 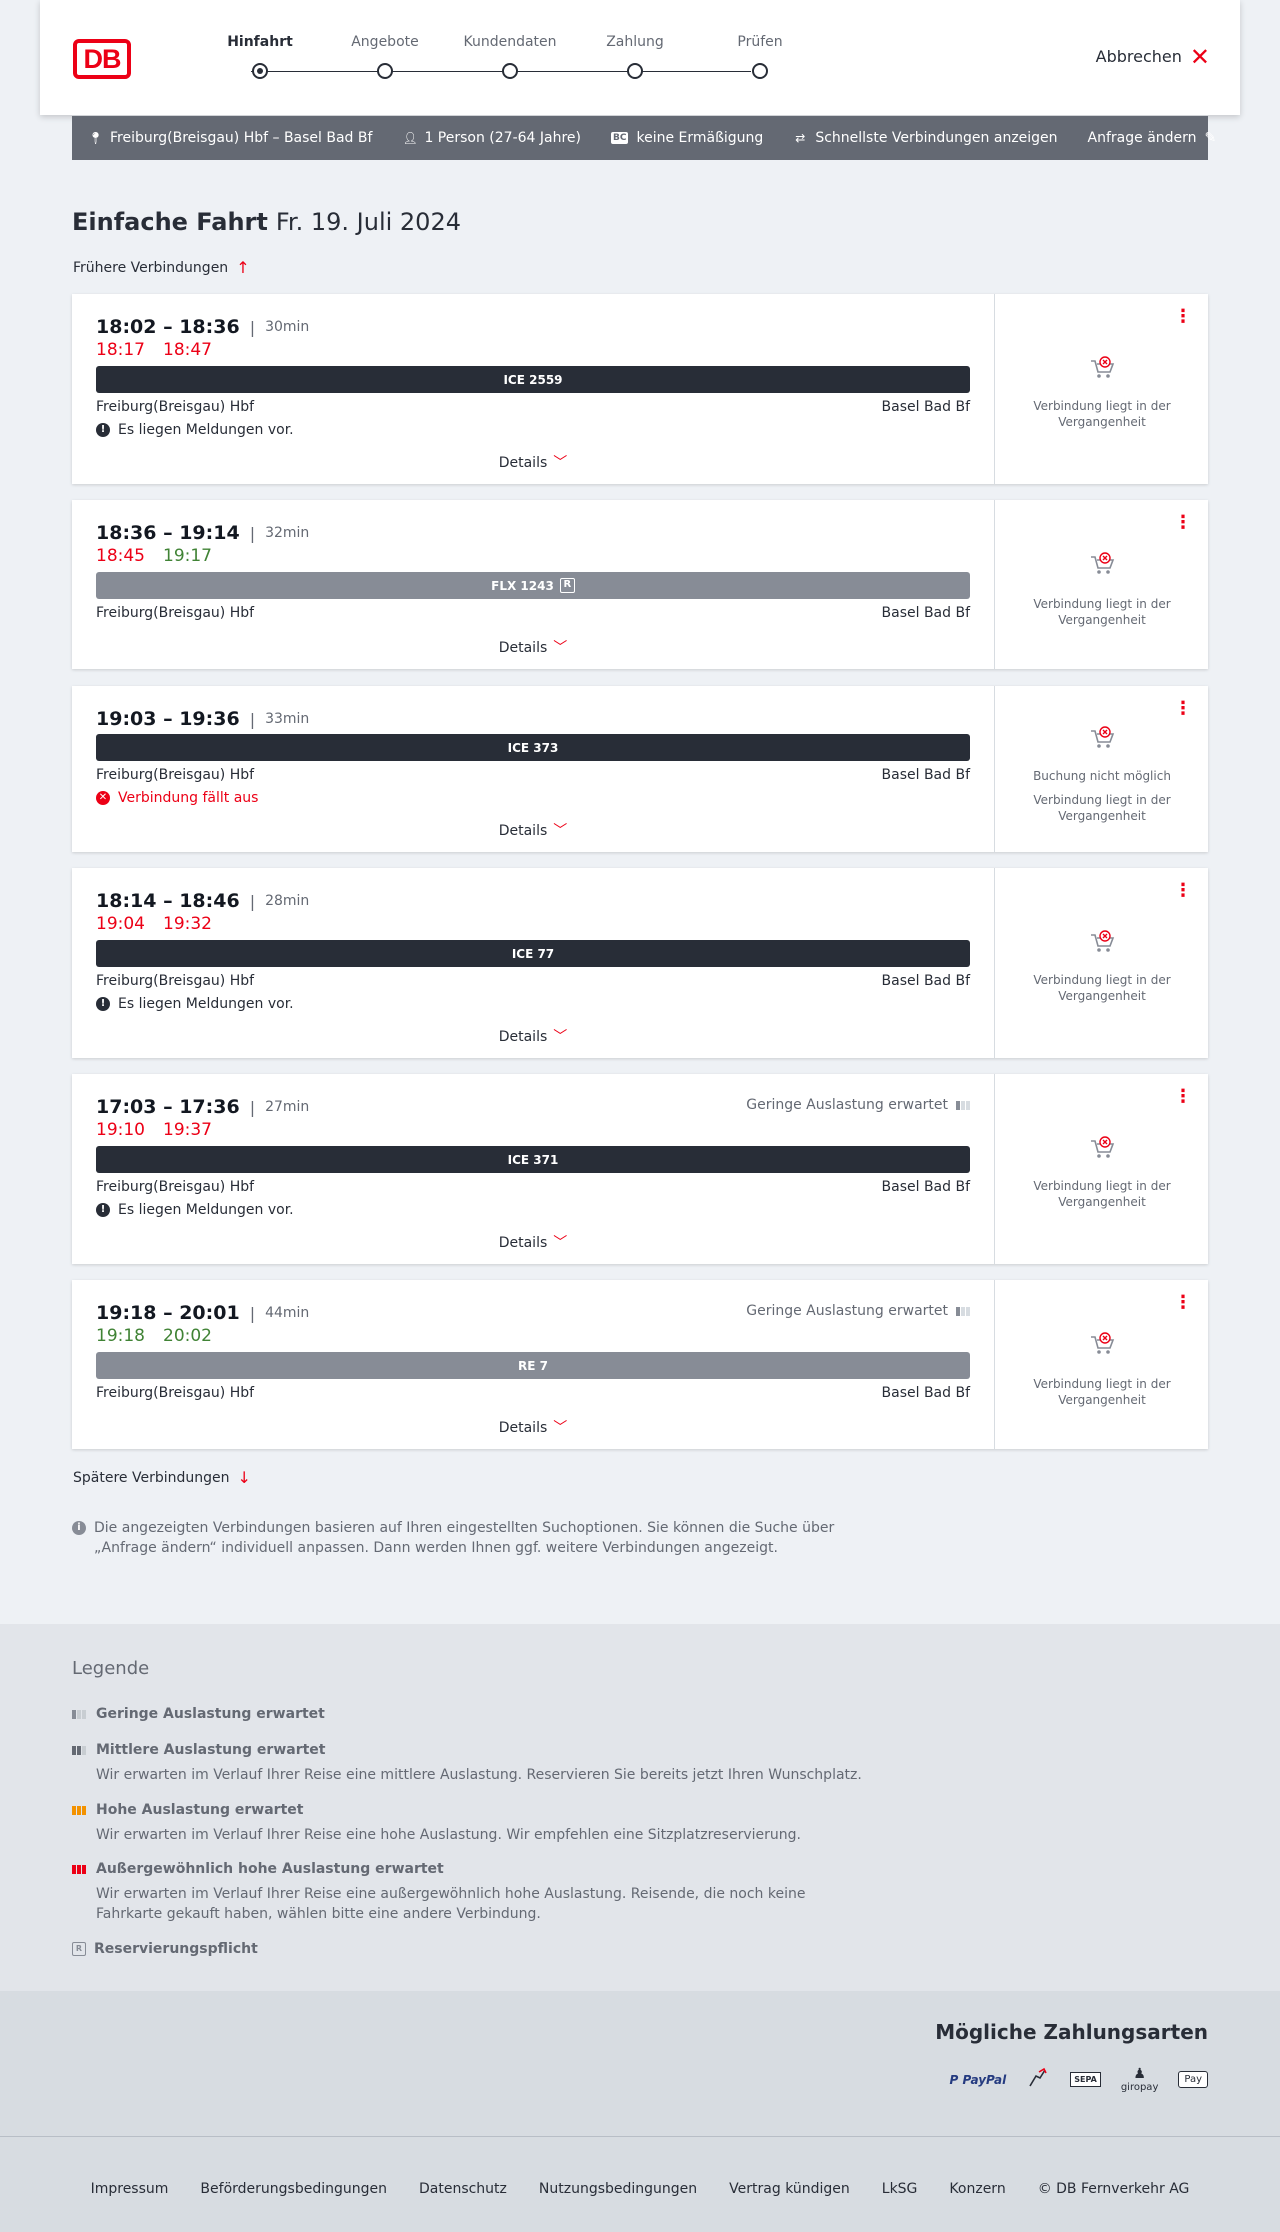 I want to click on duration: 44min, so click(x=287, y=1313).